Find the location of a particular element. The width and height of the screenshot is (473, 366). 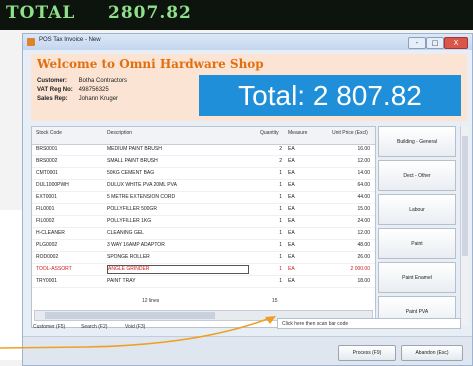

callout-curve is located at coordinates (178, 332).